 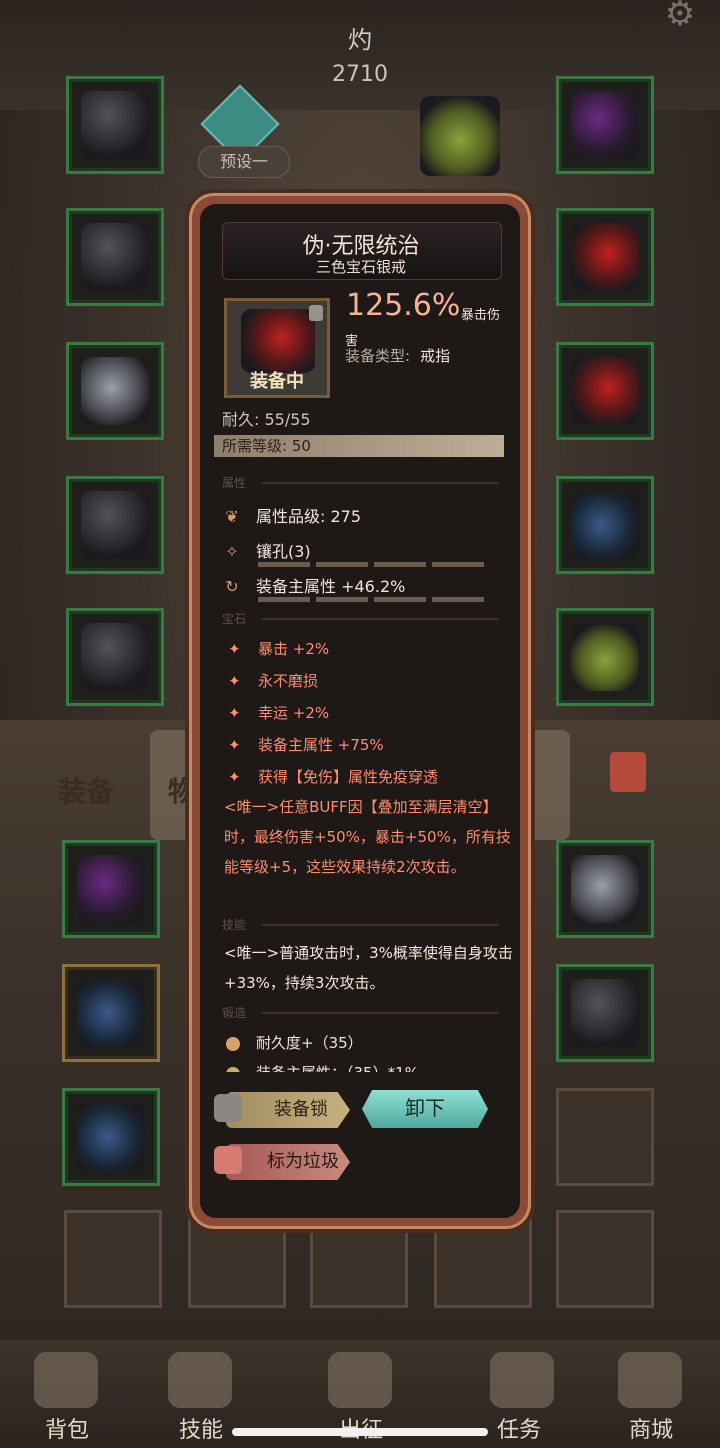 I want to click on equip-slot-hood, so click(x=115, y=125).